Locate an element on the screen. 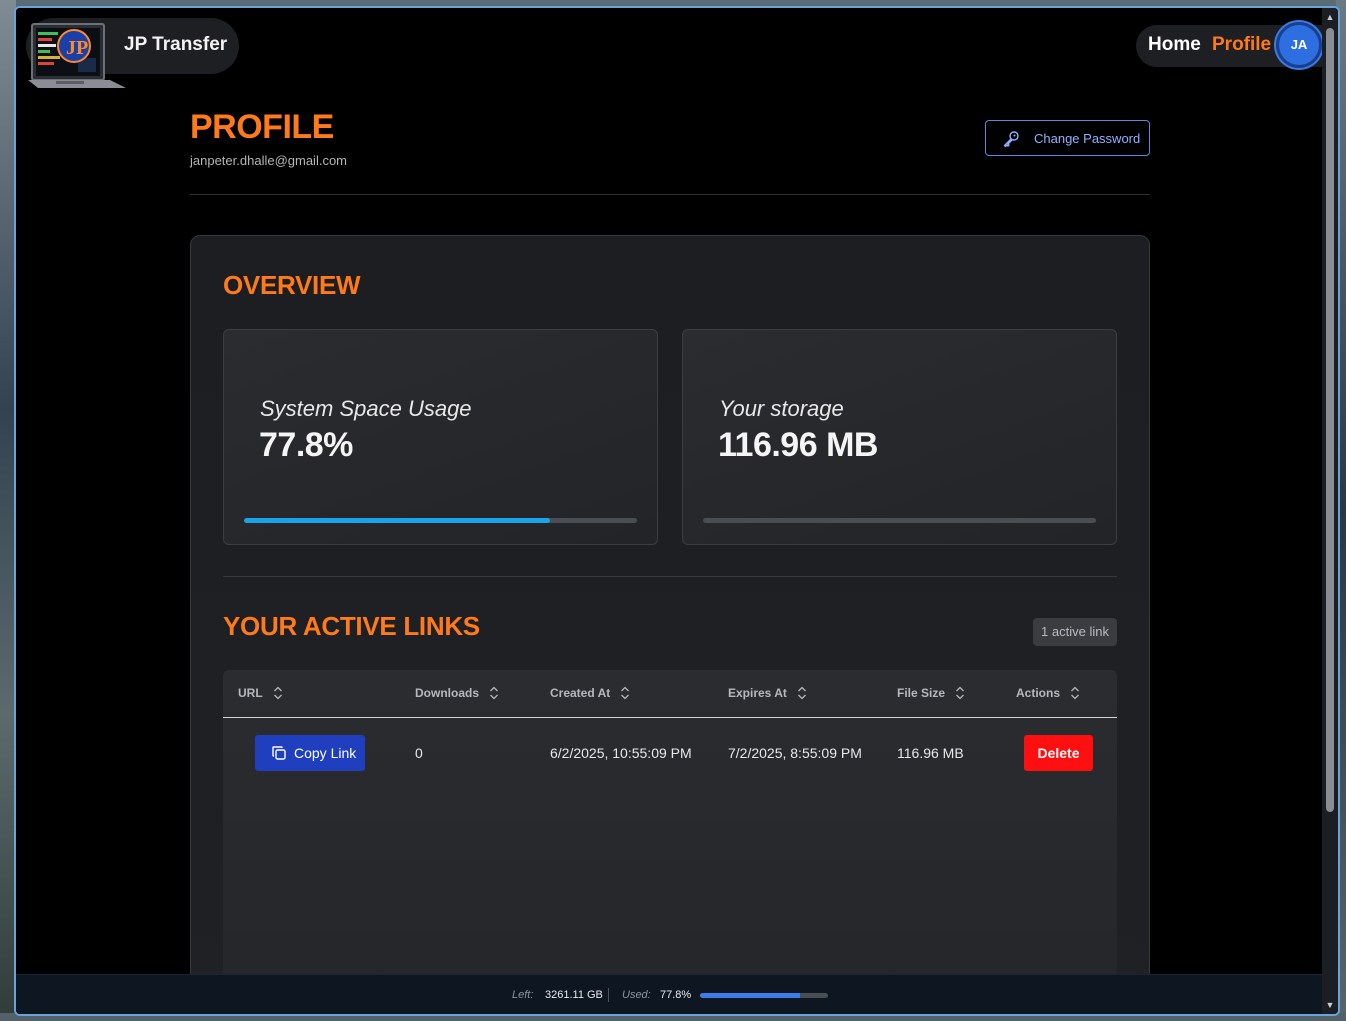 The height and width of the screenshot is (1021, 1346). change-password-button: Change Password is located at coordinates (1067, 138).